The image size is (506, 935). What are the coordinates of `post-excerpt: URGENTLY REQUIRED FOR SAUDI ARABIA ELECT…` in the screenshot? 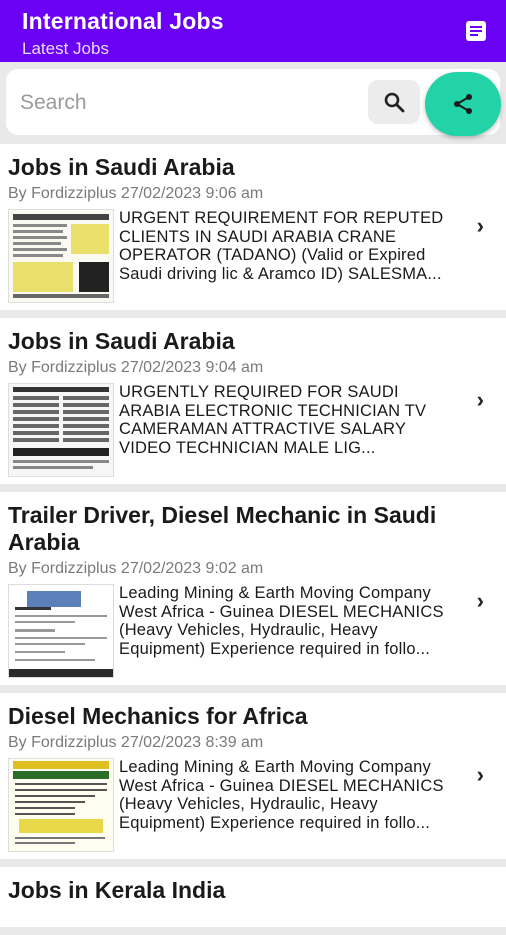 It's located at (273, 420).